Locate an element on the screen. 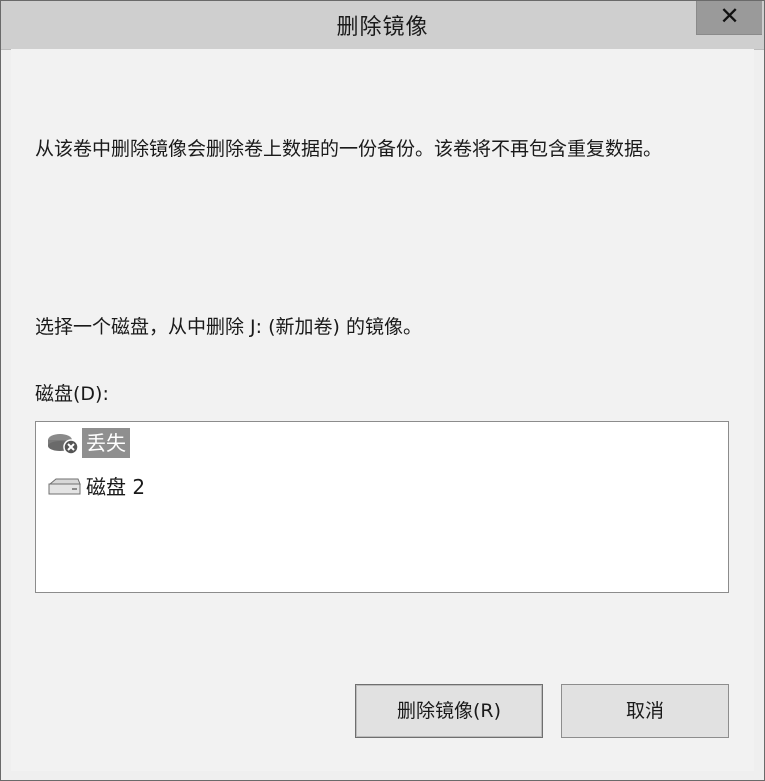  disk-list-label: 磁盘(D): is located at coordinates (72, 394).